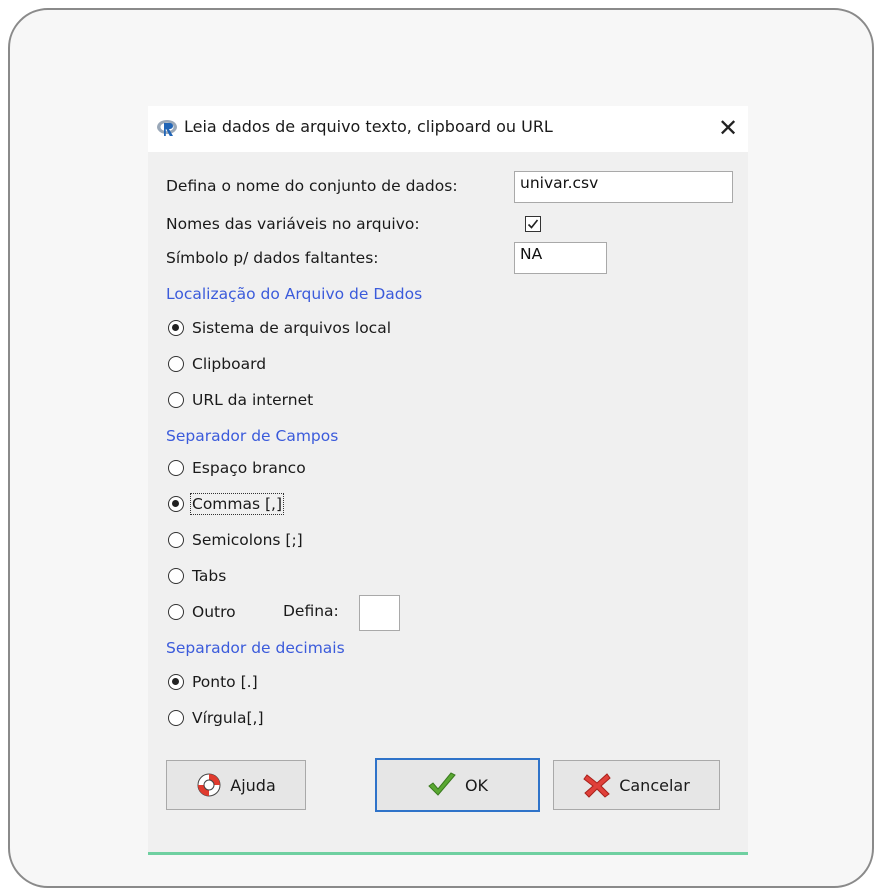 Image resolution: width=877 pixels, height=888 pixels. Describe the element at coordinates (654, 785) in the screenshot. I see `cancel-button-label: Cancelar` at that location.